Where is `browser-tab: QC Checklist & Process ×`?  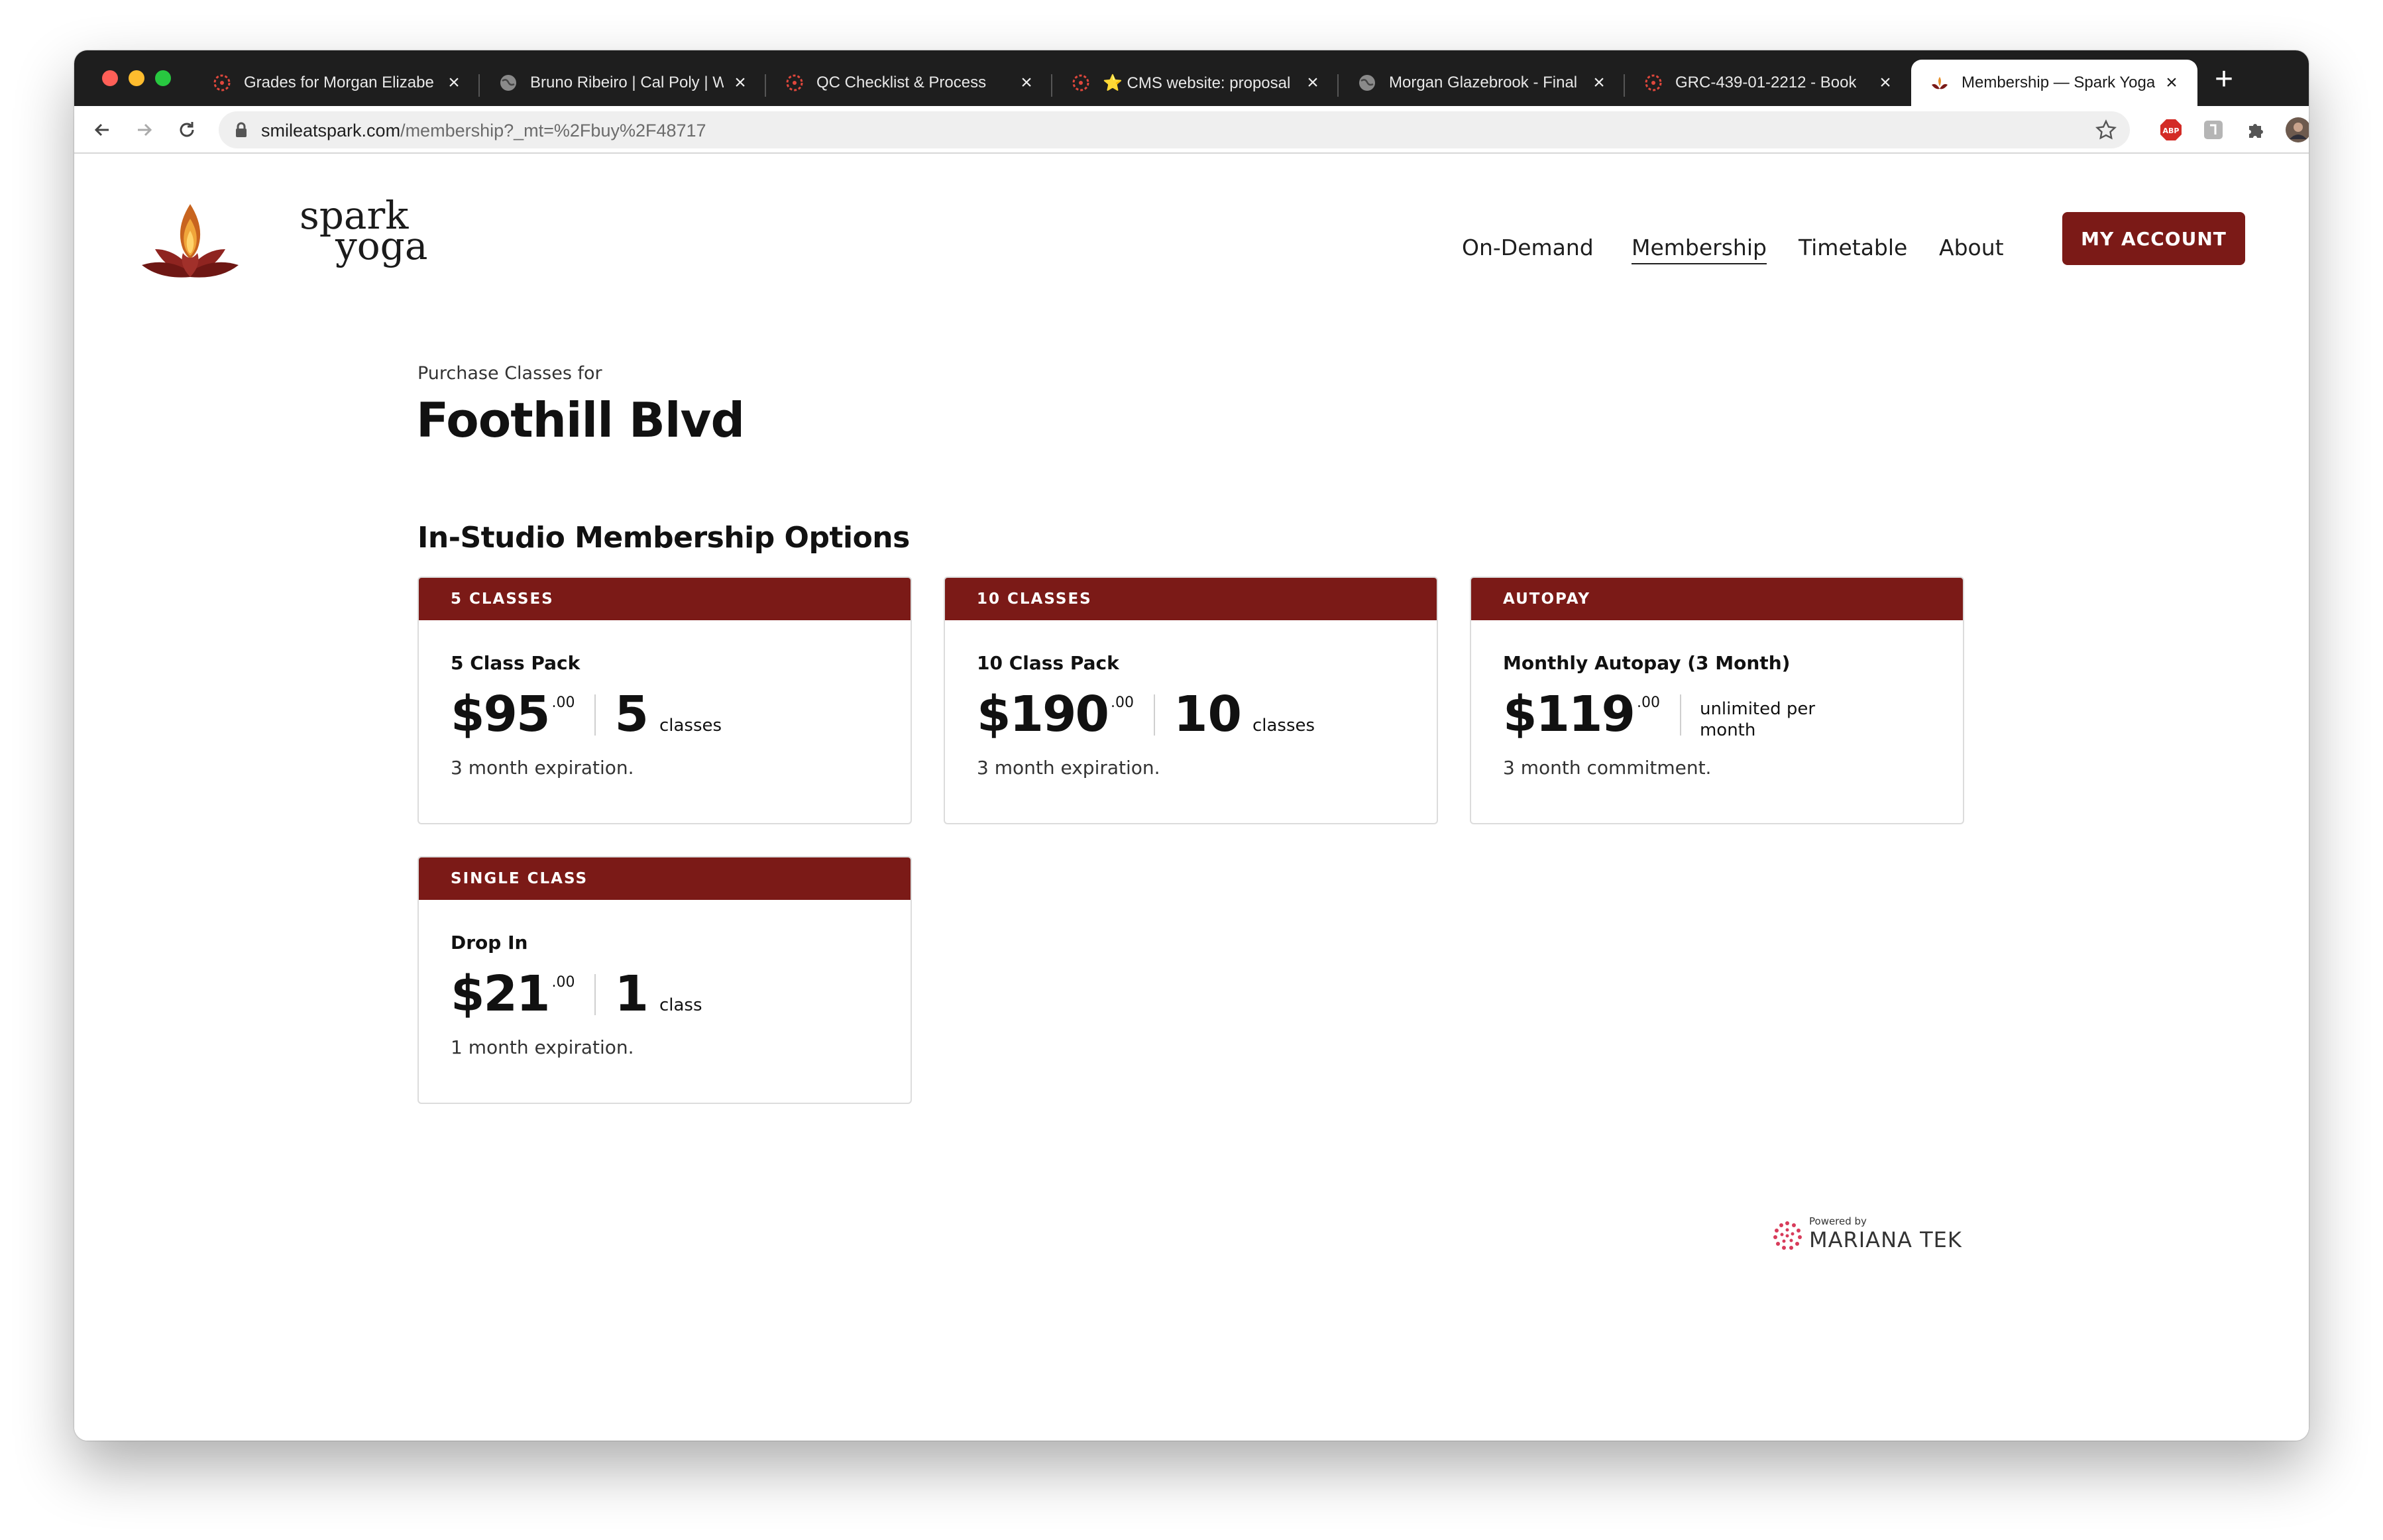
browser-tab: QC Checklist & Process × is located at coordinates (909, 83).